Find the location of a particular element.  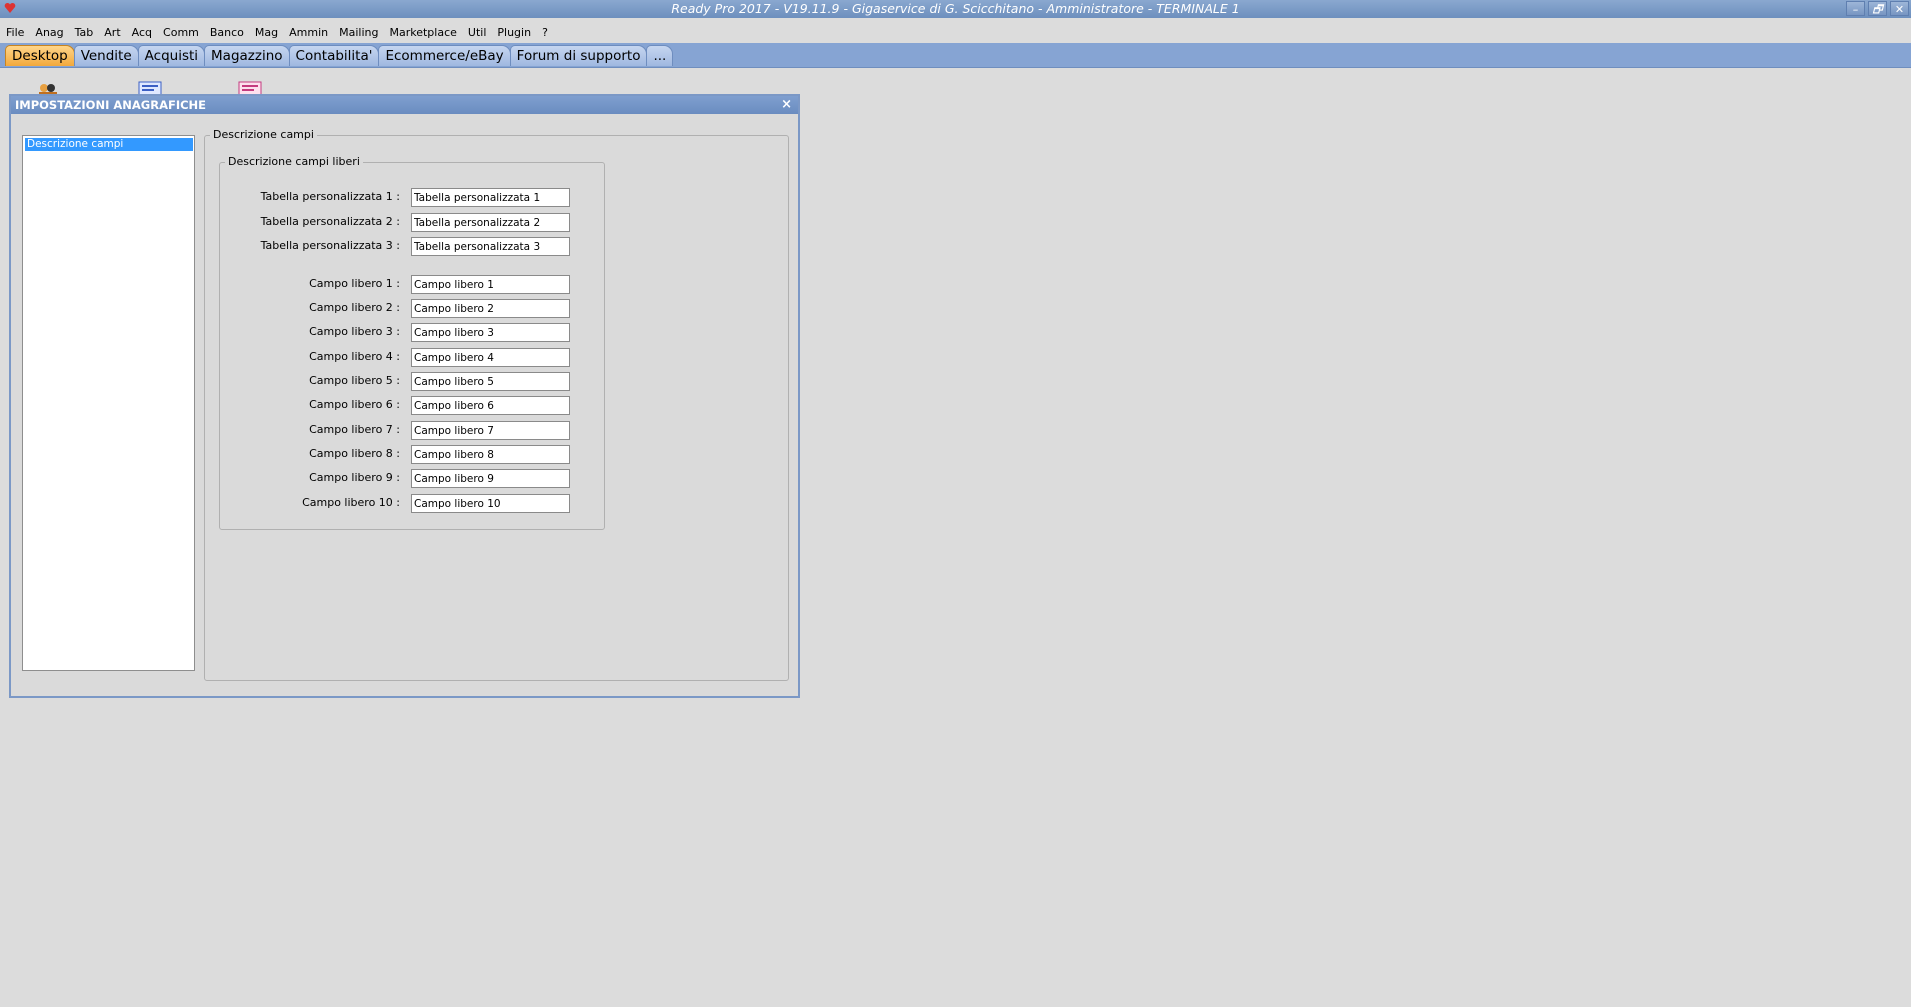

tab-desktop: Desktop is located at coordinates (40, 55).